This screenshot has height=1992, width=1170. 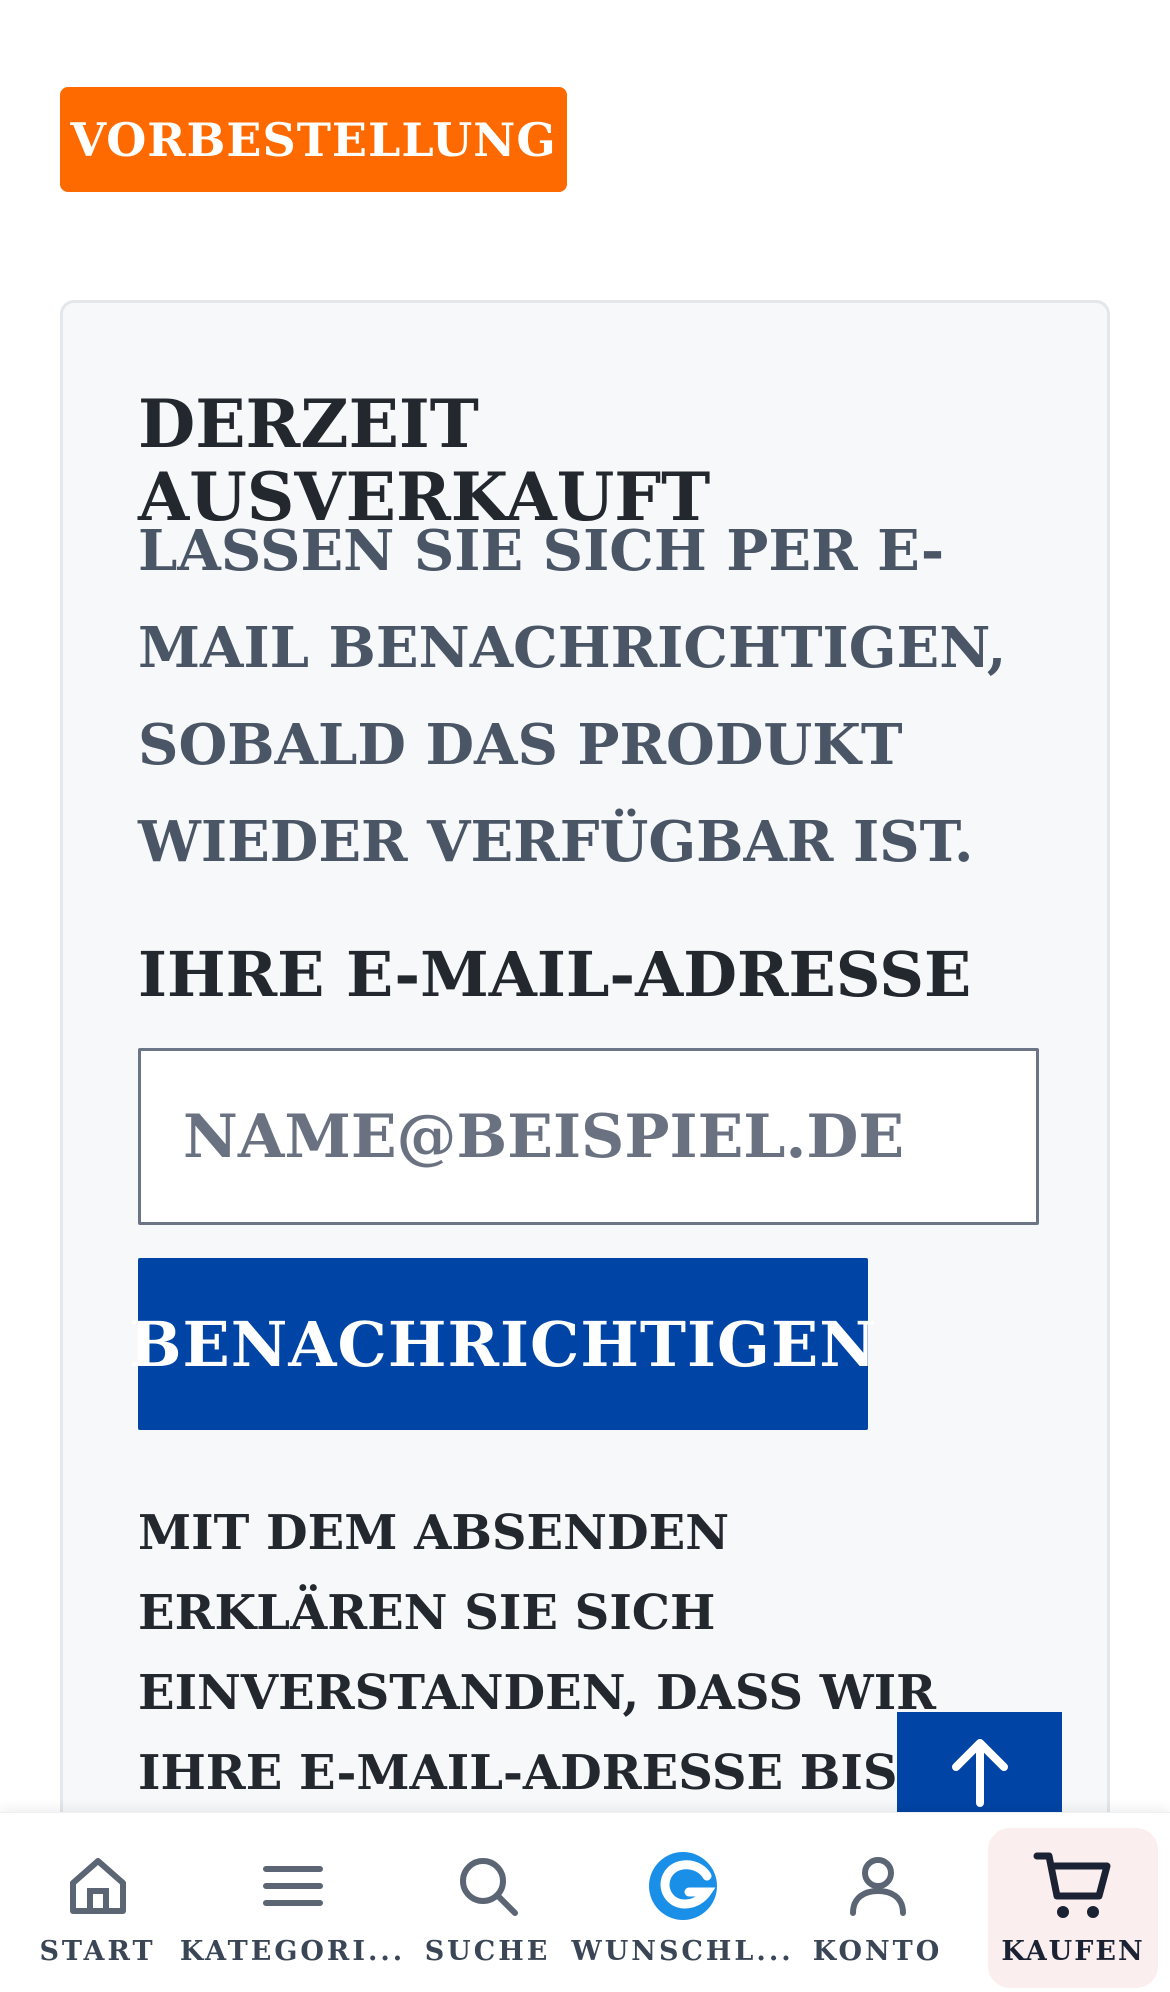 What do you see at coordinates (1073, 1886) in the screenshot?
I see `cart-icon` at bounding box center [1073, 1886].